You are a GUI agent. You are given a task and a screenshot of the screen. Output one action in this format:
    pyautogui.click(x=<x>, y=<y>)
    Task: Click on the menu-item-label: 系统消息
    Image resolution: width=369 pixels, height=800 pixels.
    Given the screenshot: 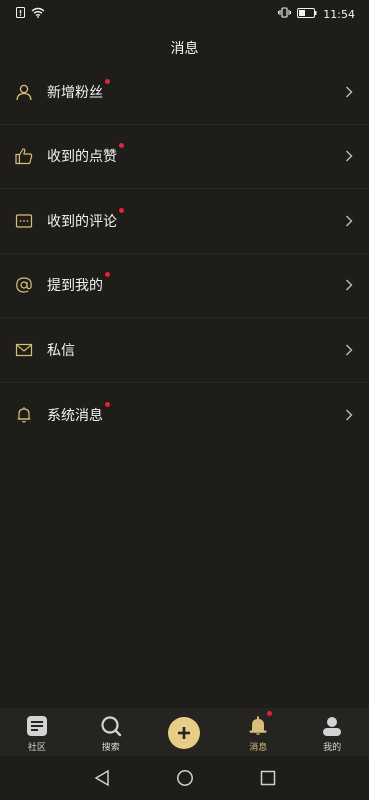 What is the action you would take?
    pyautogui.click(x=78, y=413)
    